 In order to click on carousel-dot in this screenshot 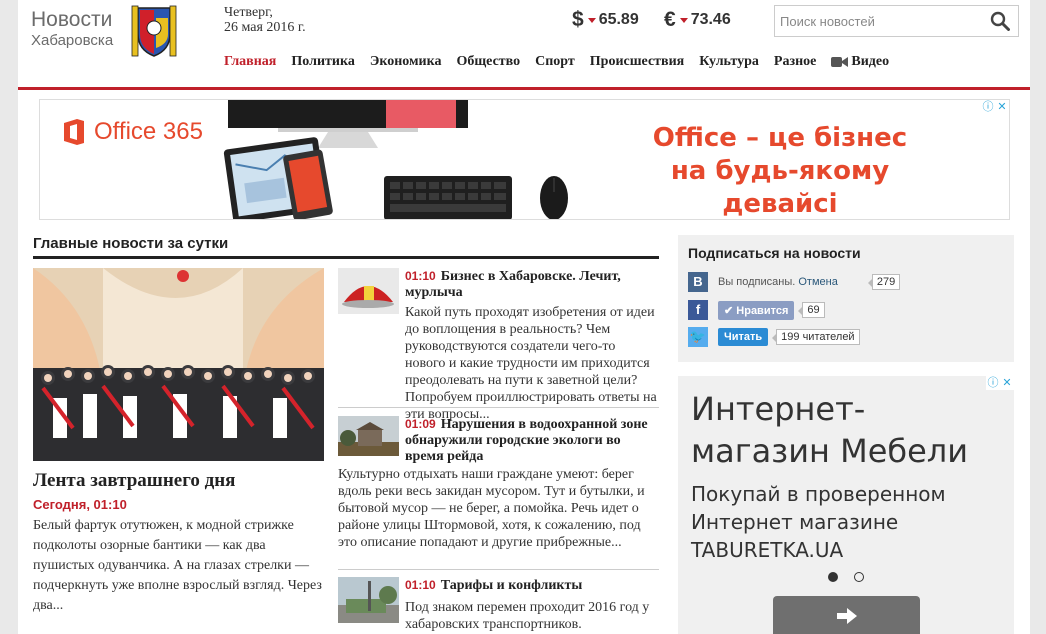, I will do `click(859, 577)`.